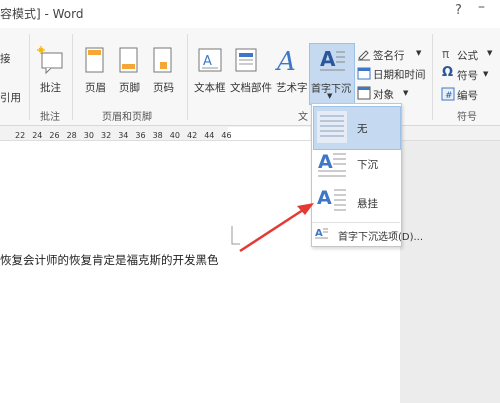  I want to click on footer-button: 页脚, so click(129, 87).